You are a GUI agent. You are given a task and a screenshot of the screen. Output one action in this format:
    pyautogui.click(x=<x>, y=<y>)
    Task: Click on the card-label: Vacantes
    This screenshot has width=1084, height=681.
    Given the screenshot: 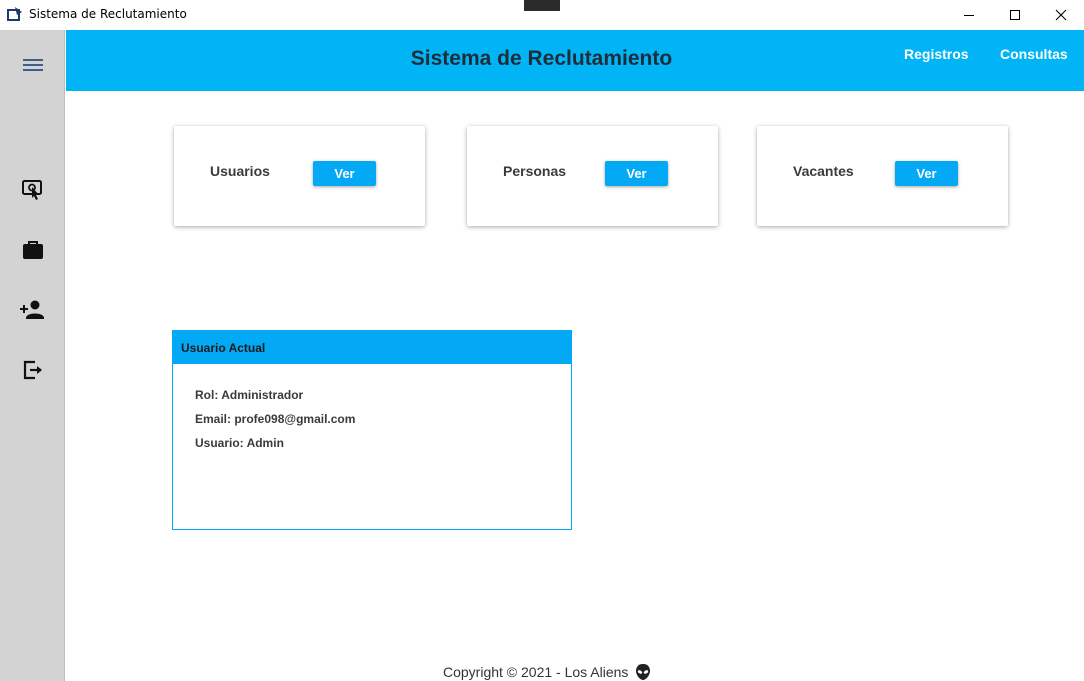 What is the action you would take?
    pyautogui.click(x=823, y=171)
    